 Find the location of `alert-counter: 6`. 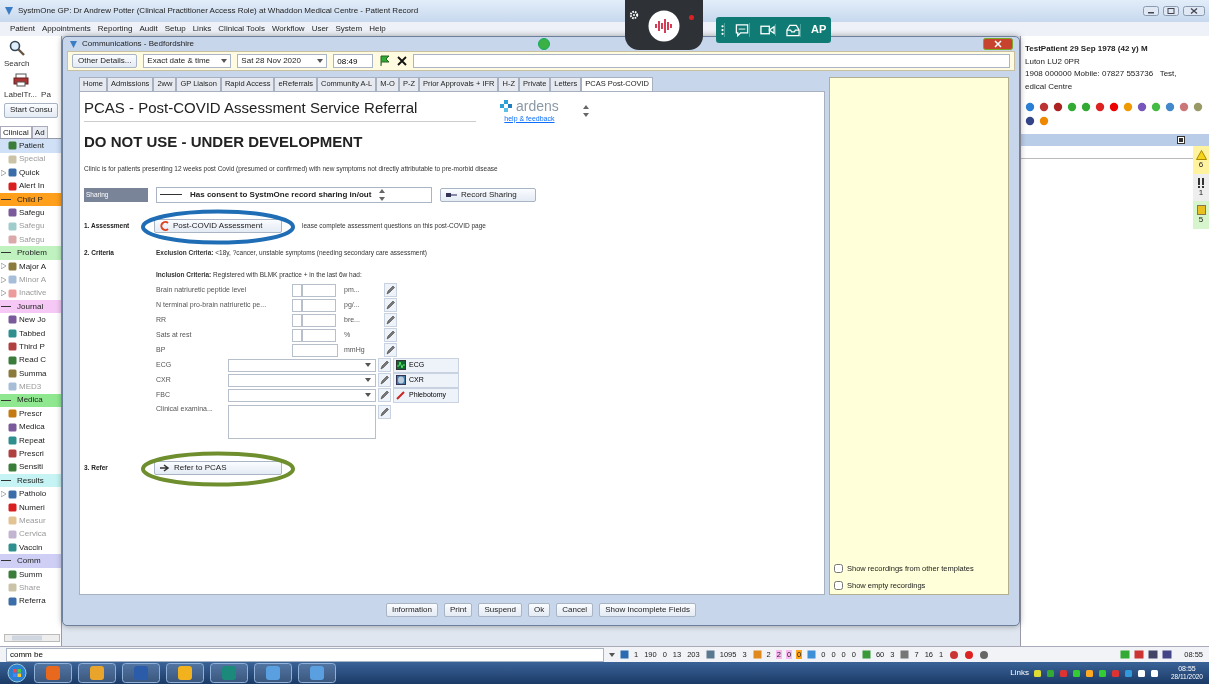

alert-counter: 6 is located at coordinates (1201, 160).